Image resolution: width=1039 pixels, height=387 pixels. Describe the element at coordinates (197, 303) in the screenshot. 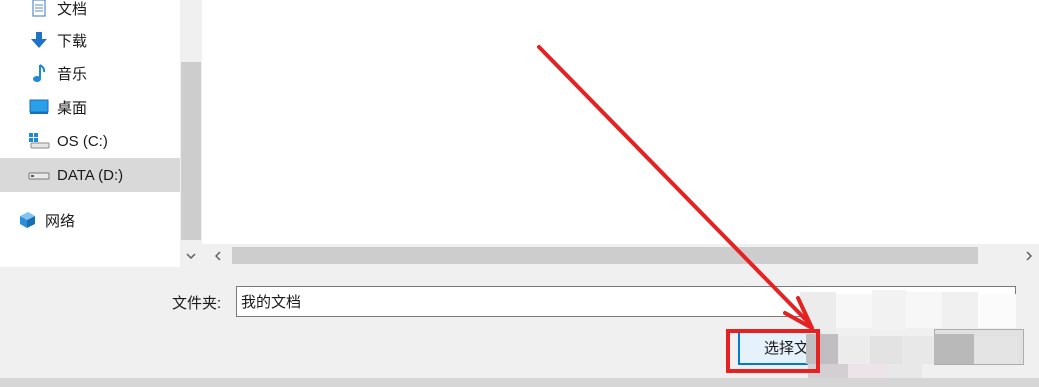

I see `folder-label: 文件夹:` at that location.